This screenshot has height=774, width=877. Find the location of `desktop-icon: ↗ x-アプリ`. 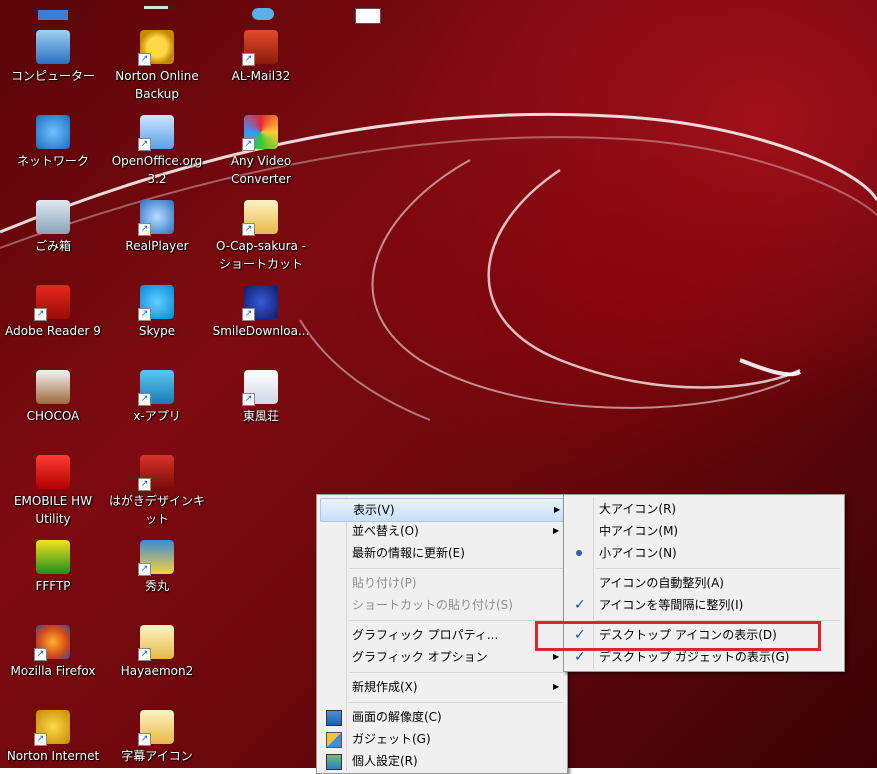

desktop-icon: ↗ x-アプリ is located at coordinates (157, 397).